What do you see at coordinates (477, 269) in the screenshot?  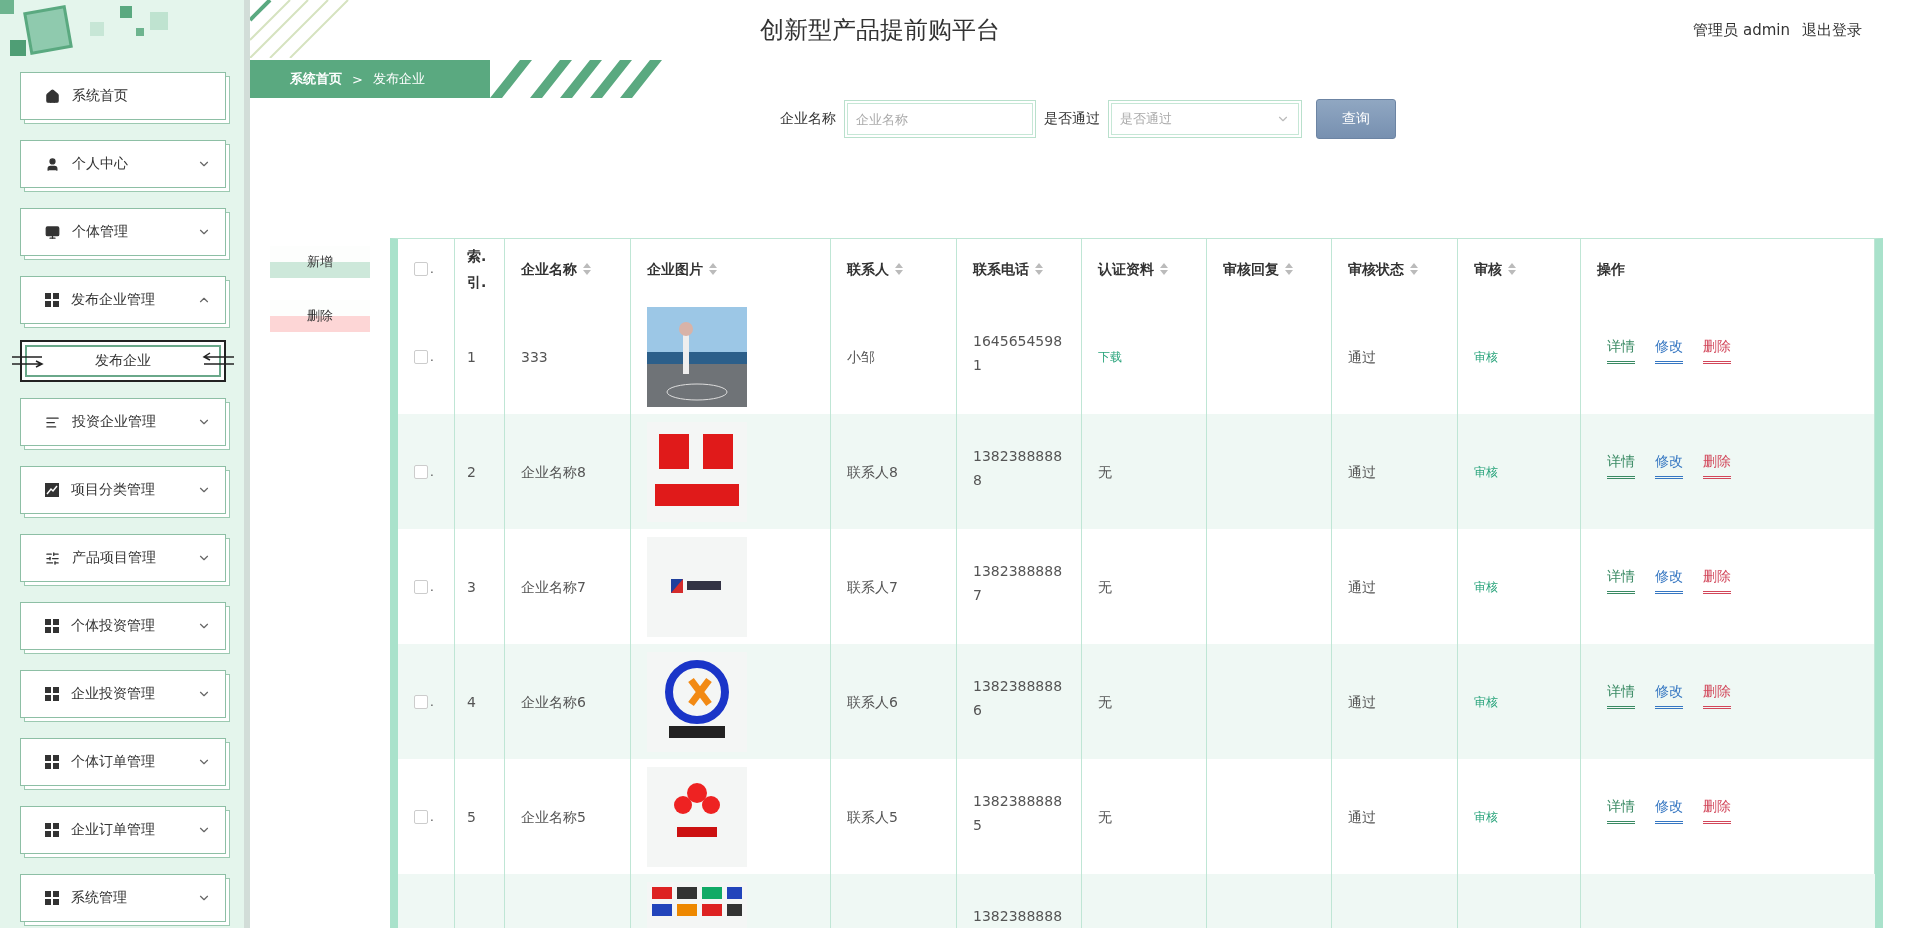 I see `column-header: 索.引.` at bounding box center [477, 269].